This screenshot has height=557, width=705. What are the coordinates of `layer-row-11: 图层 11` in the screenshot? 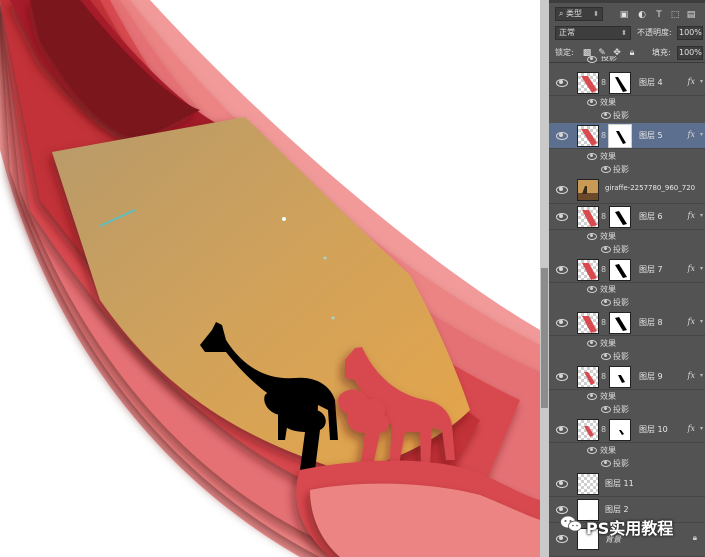 It's located at (627, 484).